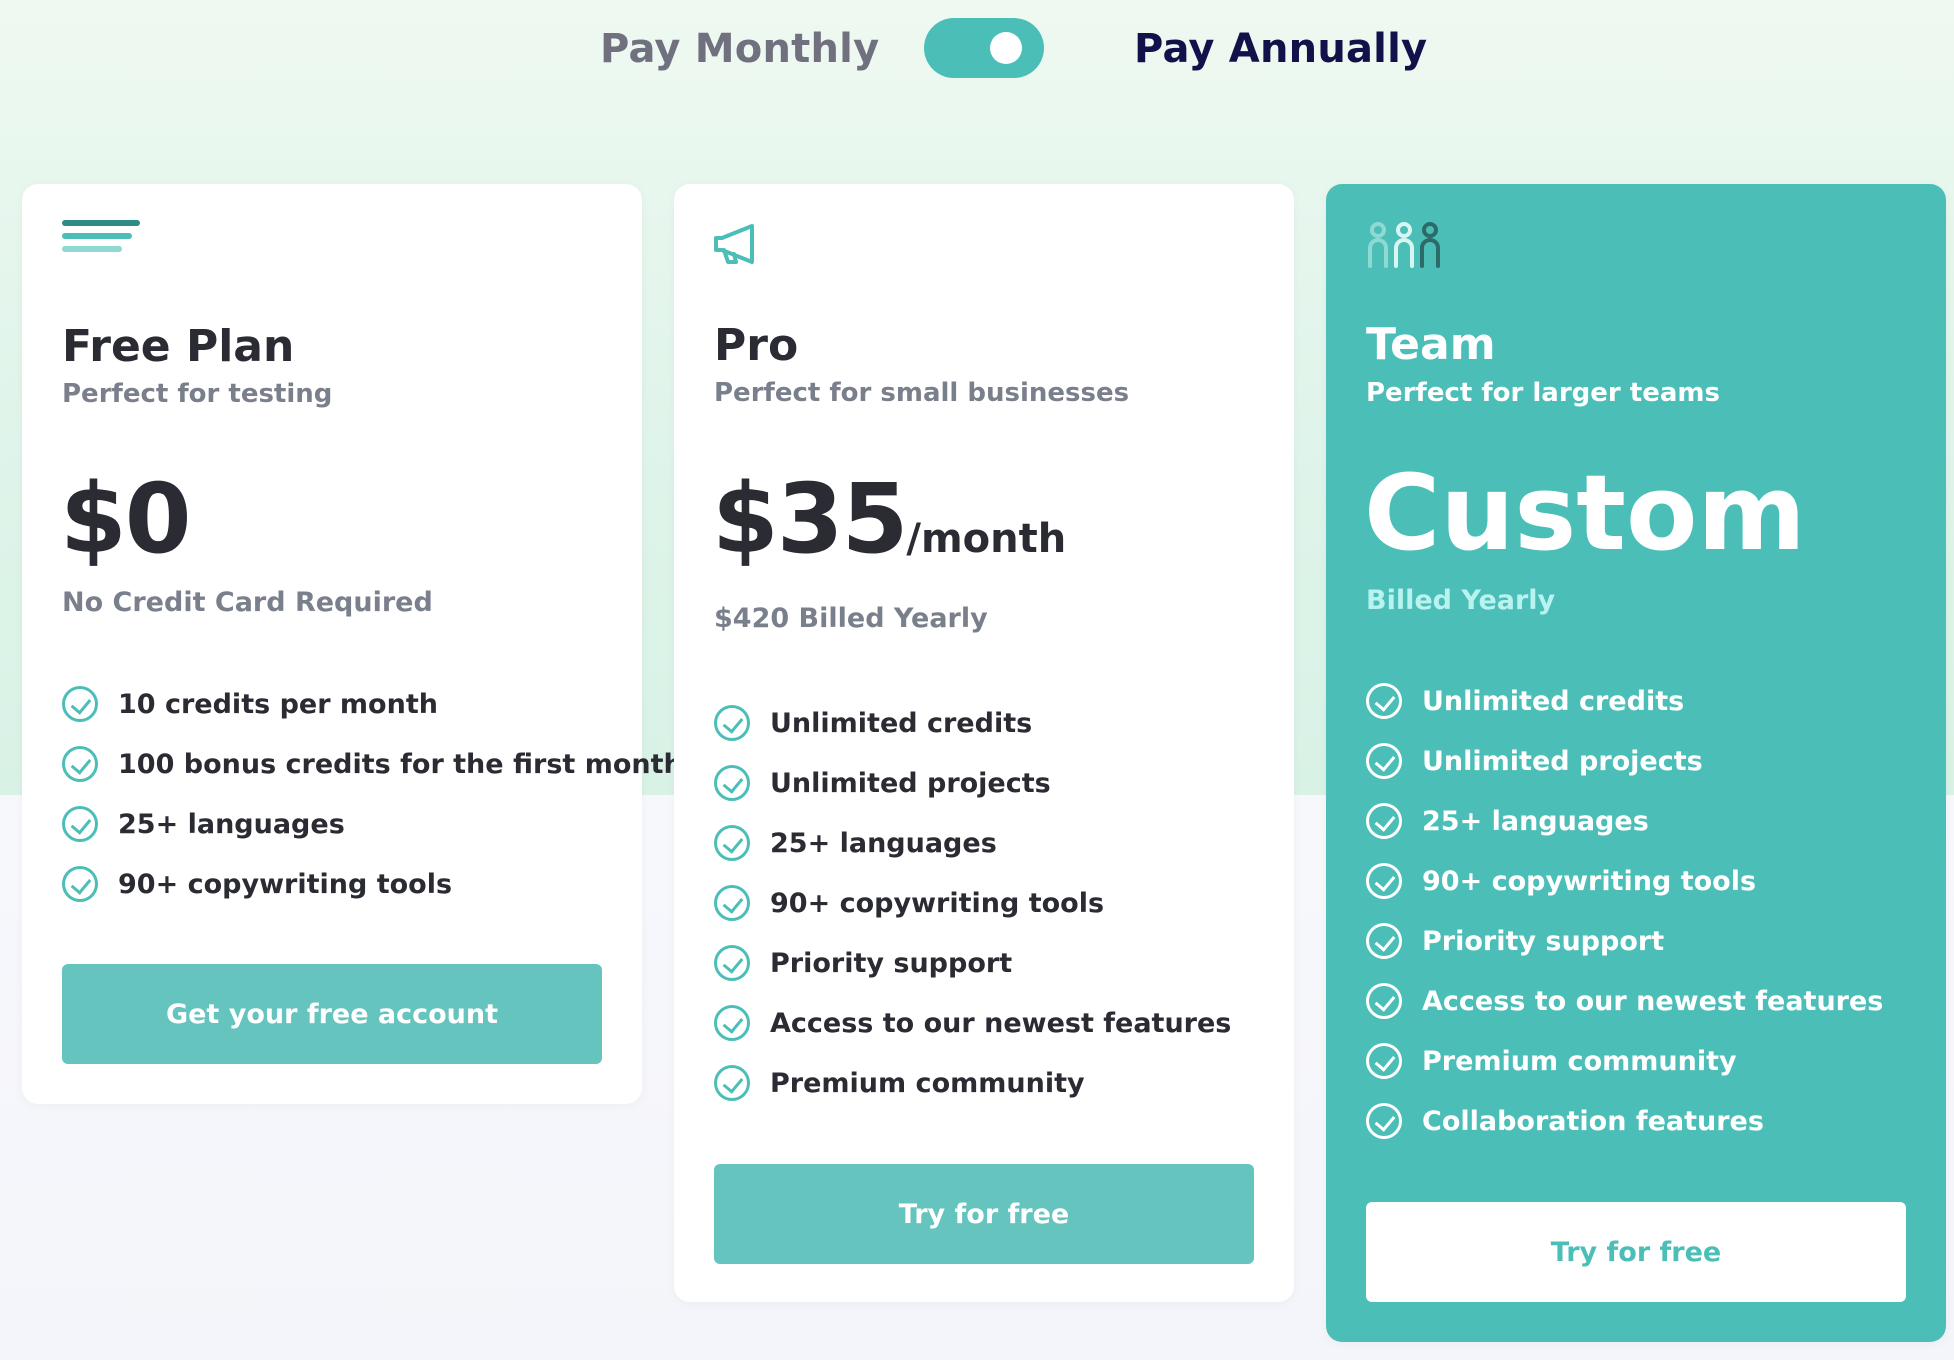  What do you see at coordinates (736, 246) in the screenshot?
I see `megaphone-icon` at bounding box center [736, 246].